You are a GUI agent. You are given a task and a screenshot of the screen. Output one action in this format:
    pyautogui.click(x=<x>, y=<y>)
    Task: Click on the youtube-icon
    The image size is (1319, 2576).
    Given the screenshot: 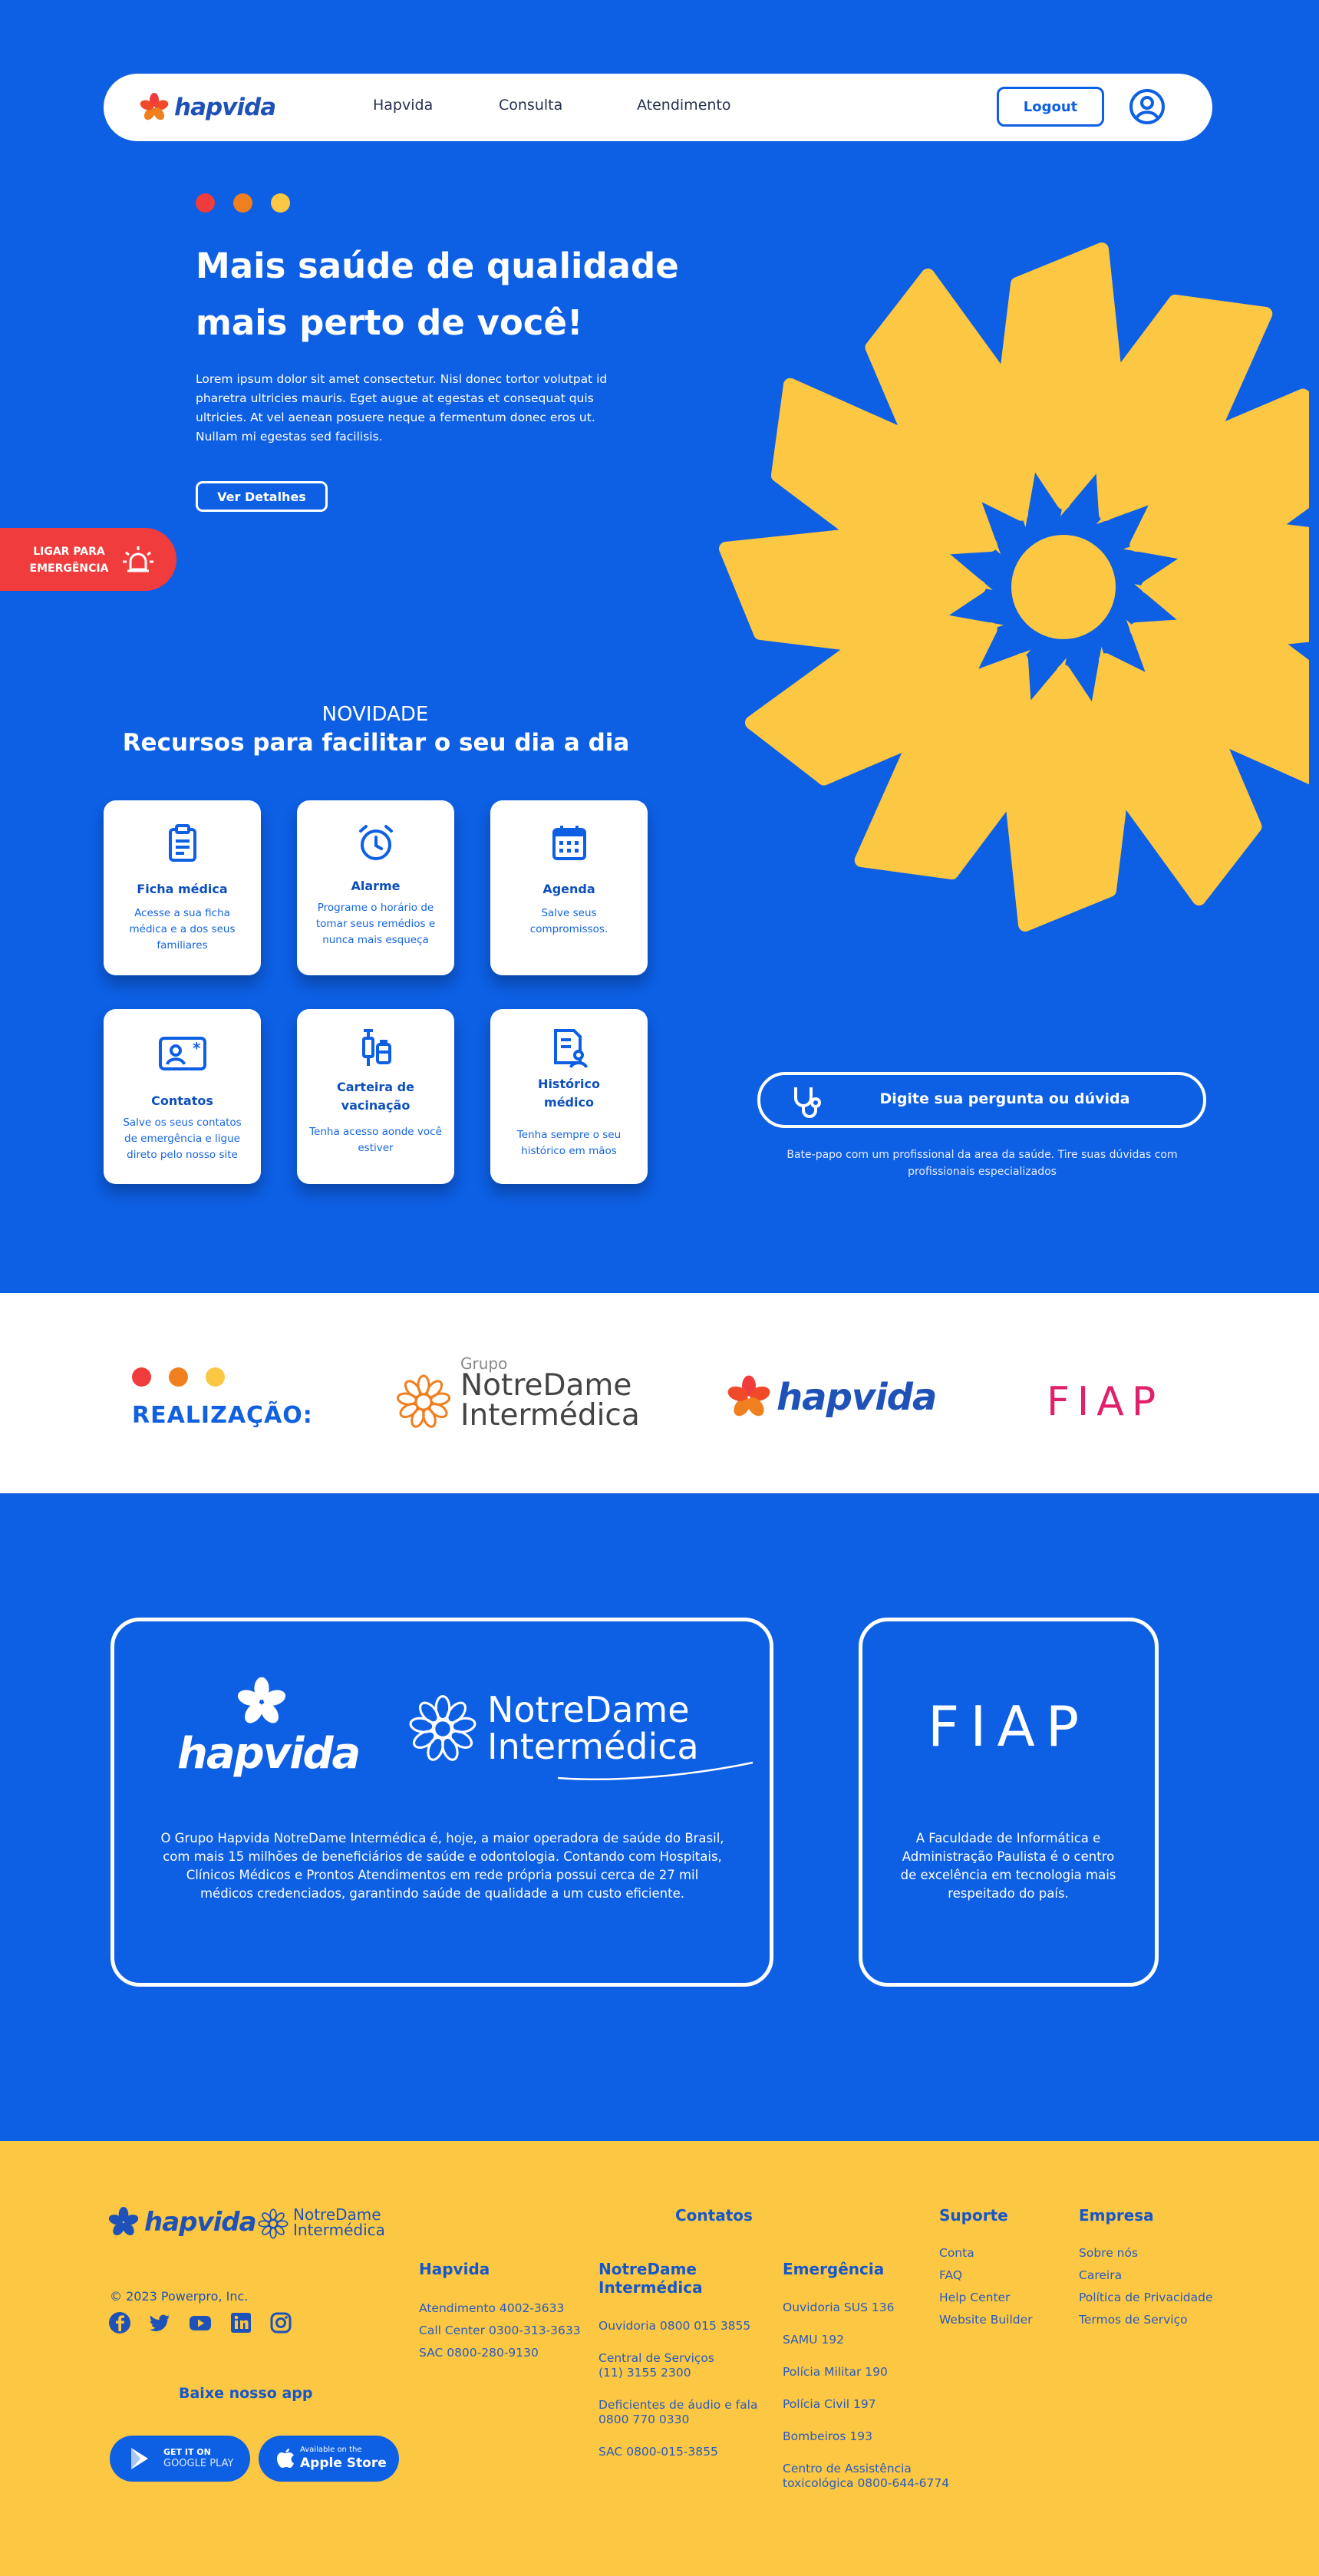 What is the action you would take?
    pyautogui.click(x=200, y=2322)
    